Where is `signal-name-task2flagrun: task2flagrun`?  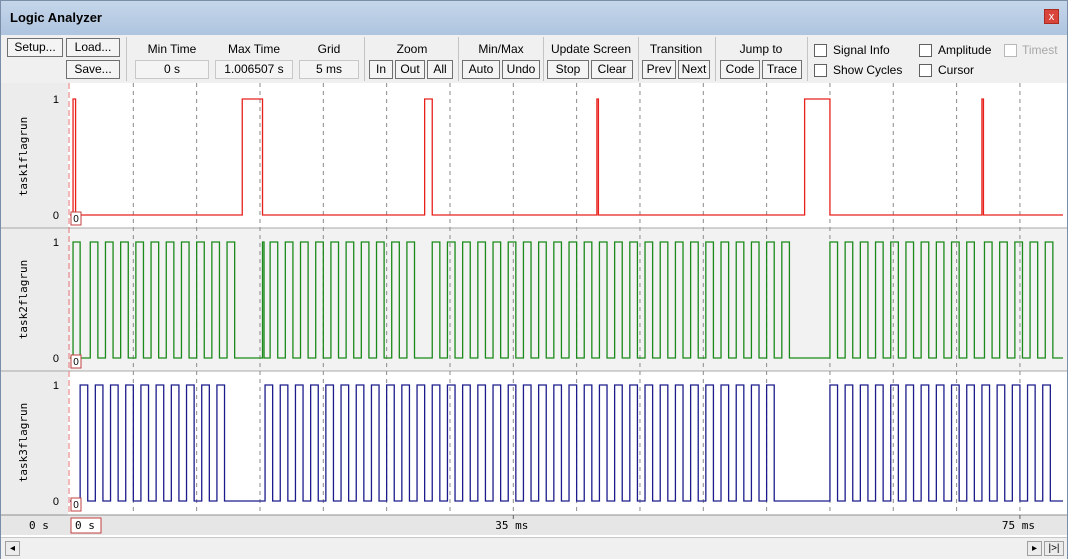
signal-name-task2flagrun: task2flagrun is located at coordinates (23, 299).